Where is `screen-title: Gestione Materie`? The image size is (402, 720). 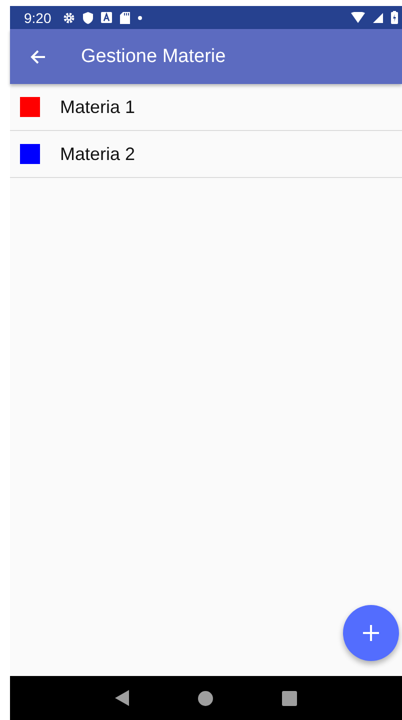 screen-title: Gestione Materie is located at coordinates (153, 57).